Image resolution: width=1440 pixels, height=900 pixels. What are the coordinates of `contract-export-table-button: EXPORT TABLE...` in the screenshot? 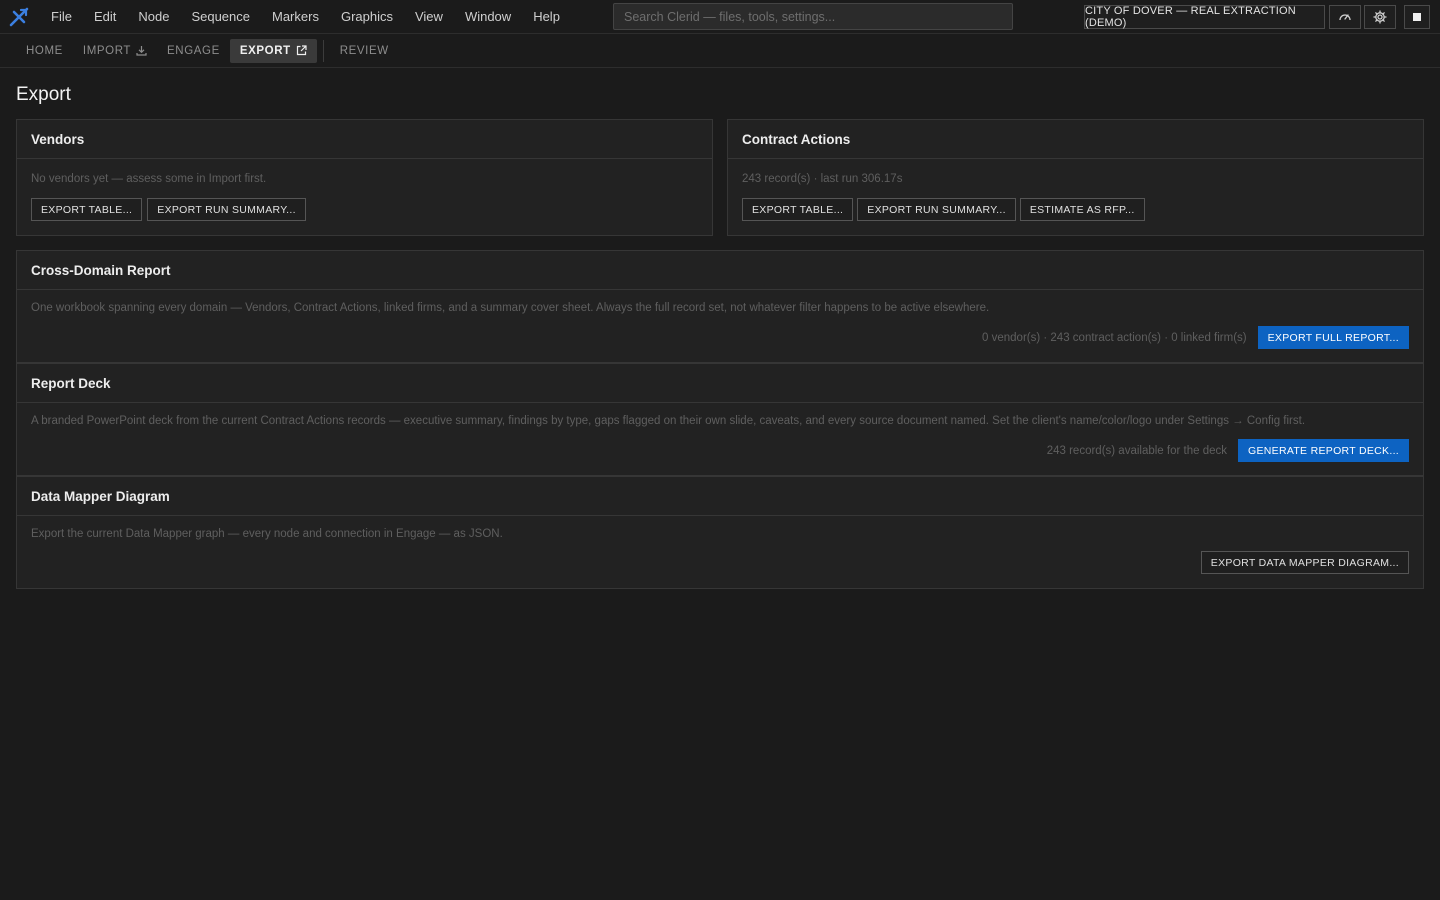 It's located at (798, 209).